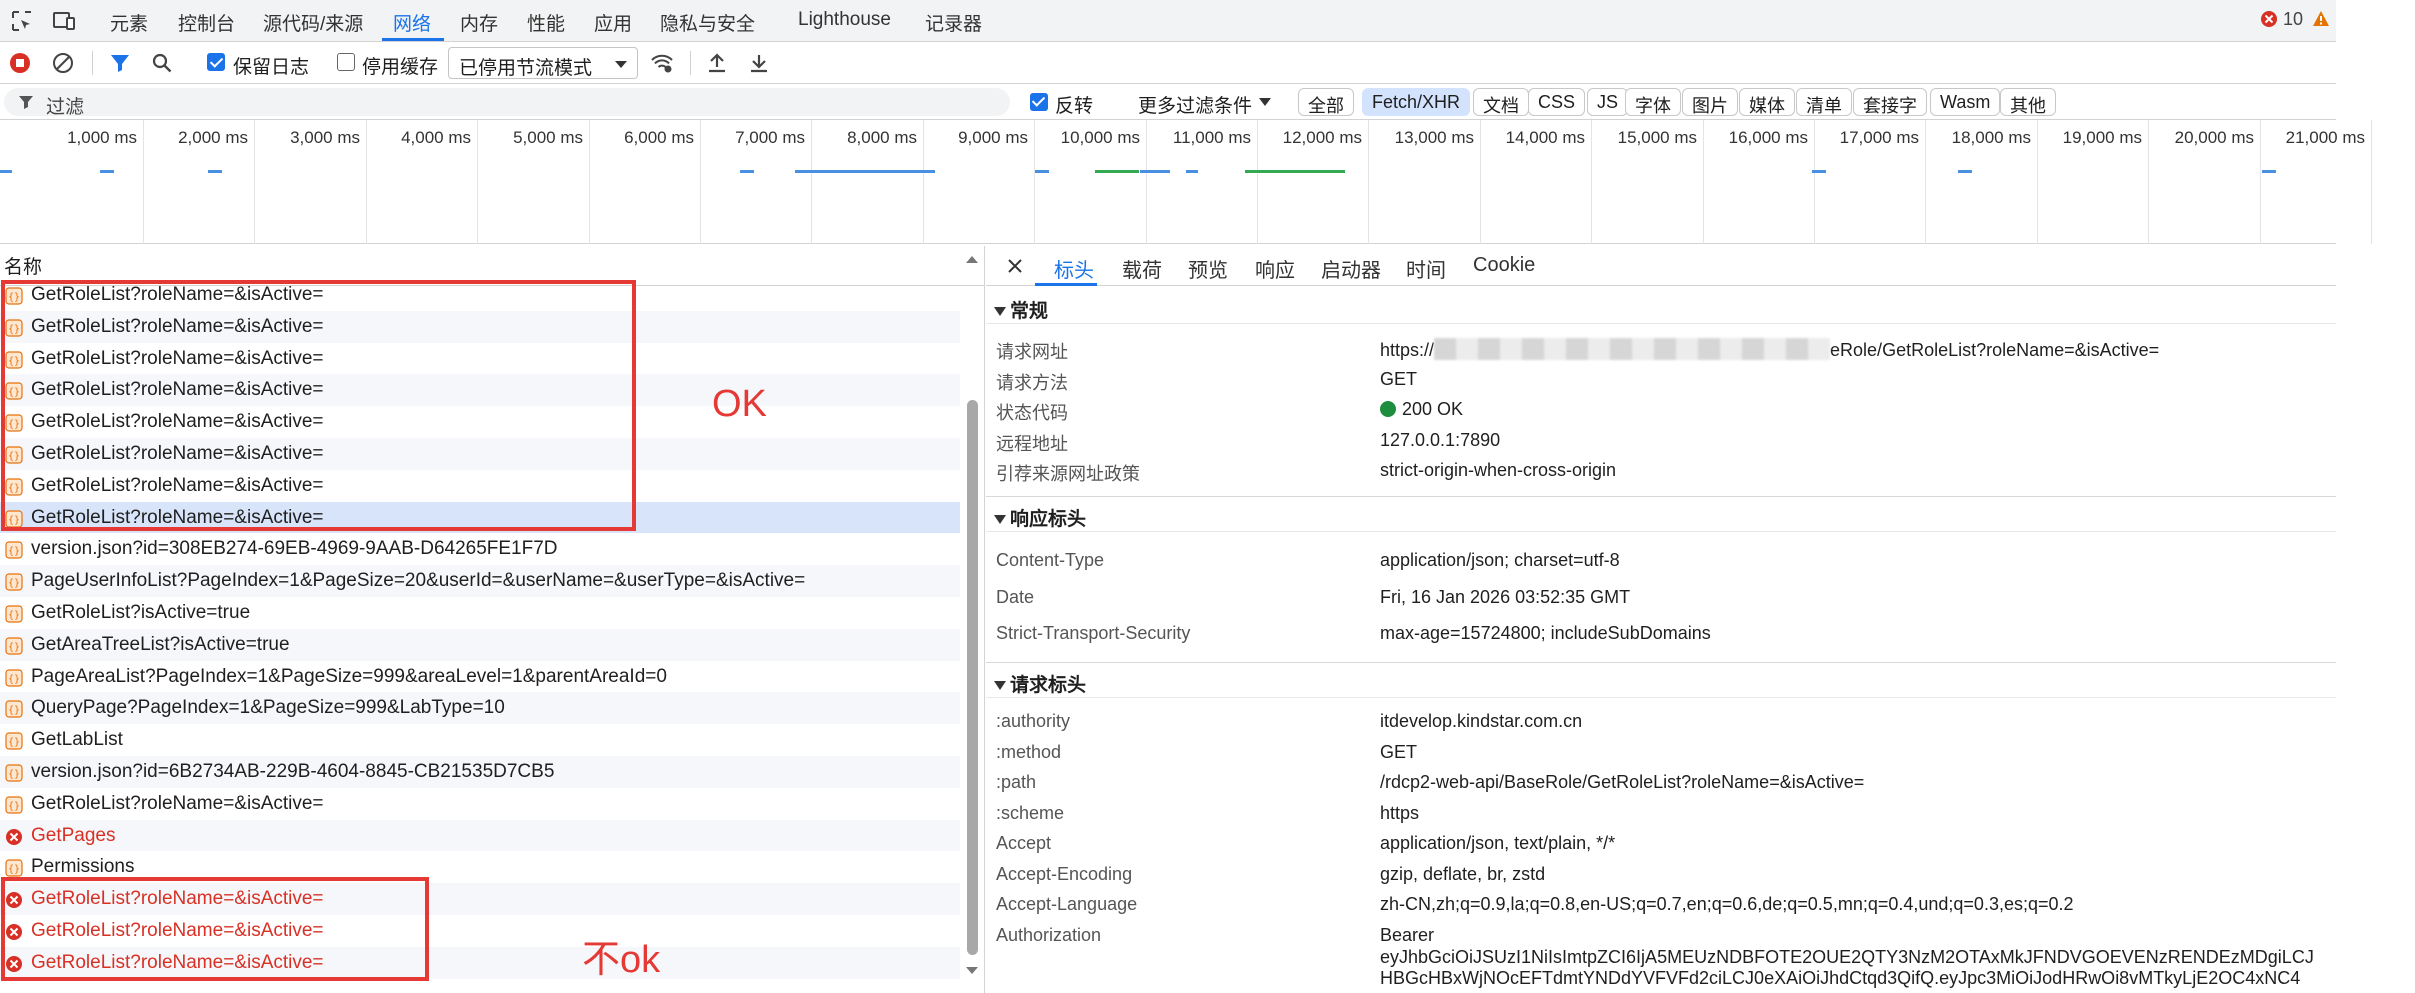 The width and height of the screenshot is (2415, 993). Describe the element at coordinates (206, 22) in the screenshot. I see `tab-console: 控制台` at that location.